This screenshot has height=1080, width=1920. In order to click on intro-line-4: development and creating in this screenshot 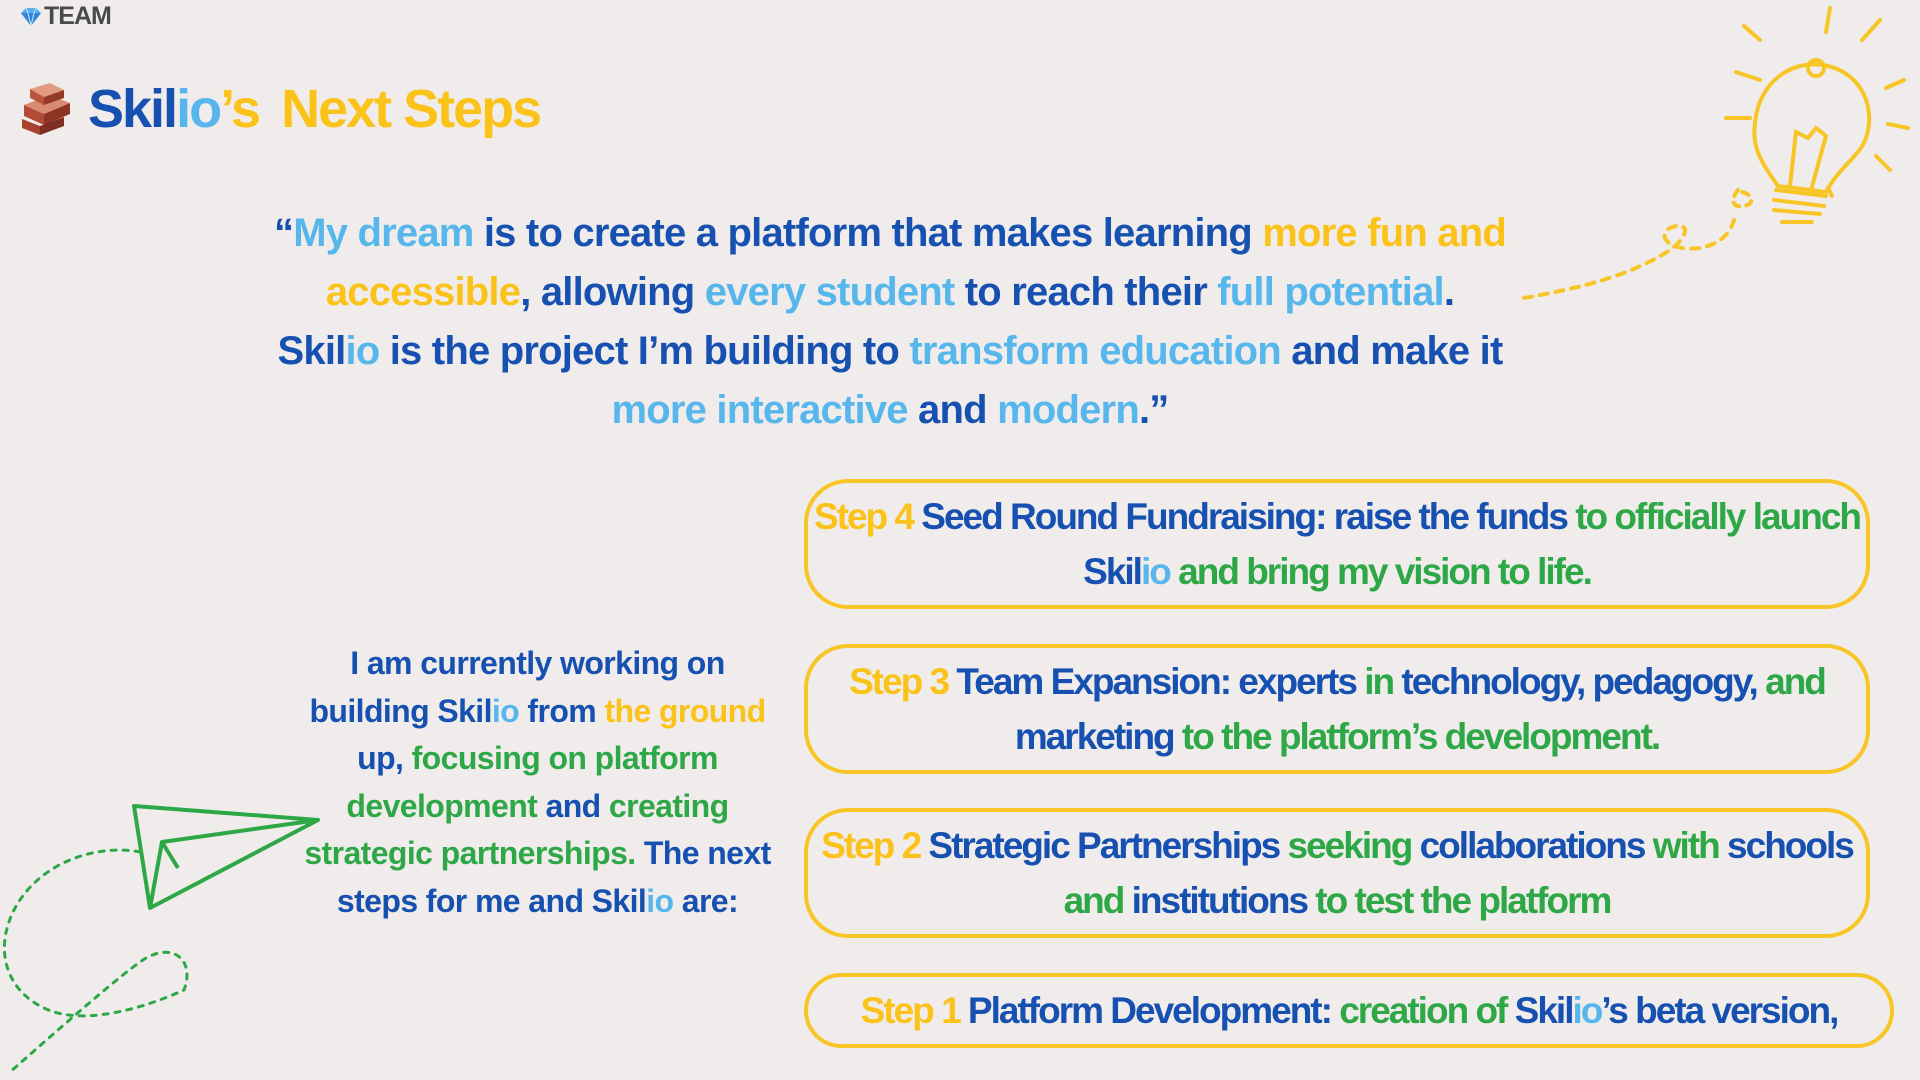, I will do `click(537, 807)`.